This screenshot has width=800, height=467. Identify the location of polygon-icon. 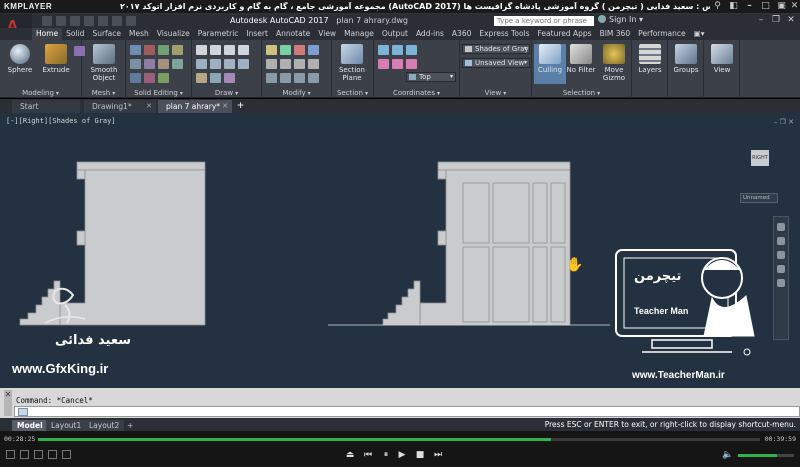
(215, 64).